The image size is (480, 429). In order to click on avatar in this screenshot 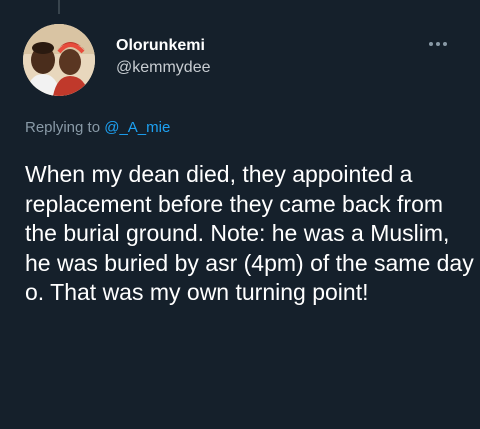, I will do `click(59, 60)`.